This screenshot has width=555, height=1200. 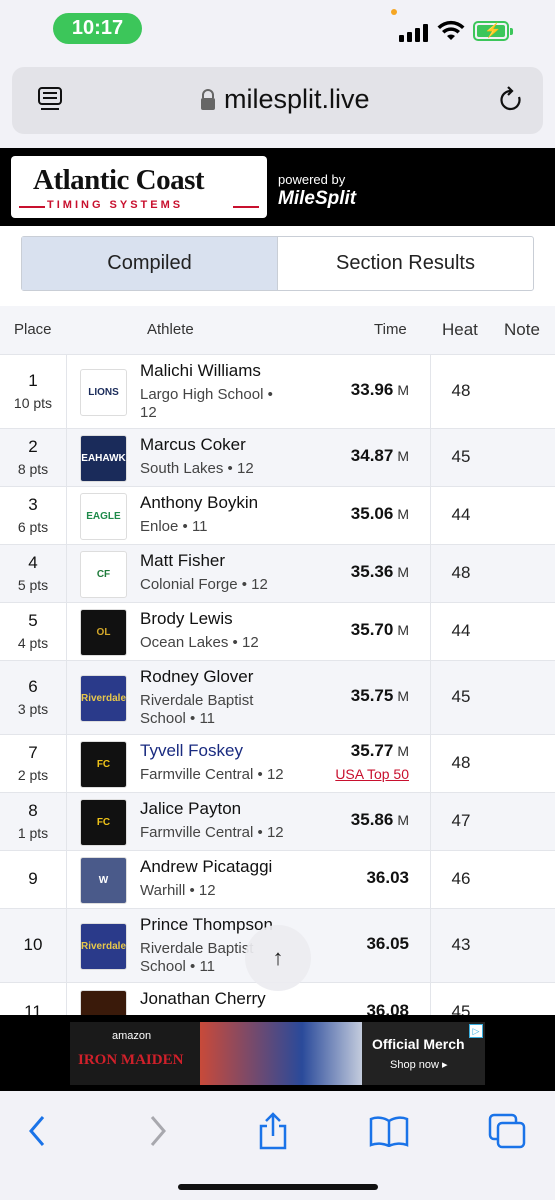 I want to click on place-number: 10, so click(x=33, y=944).